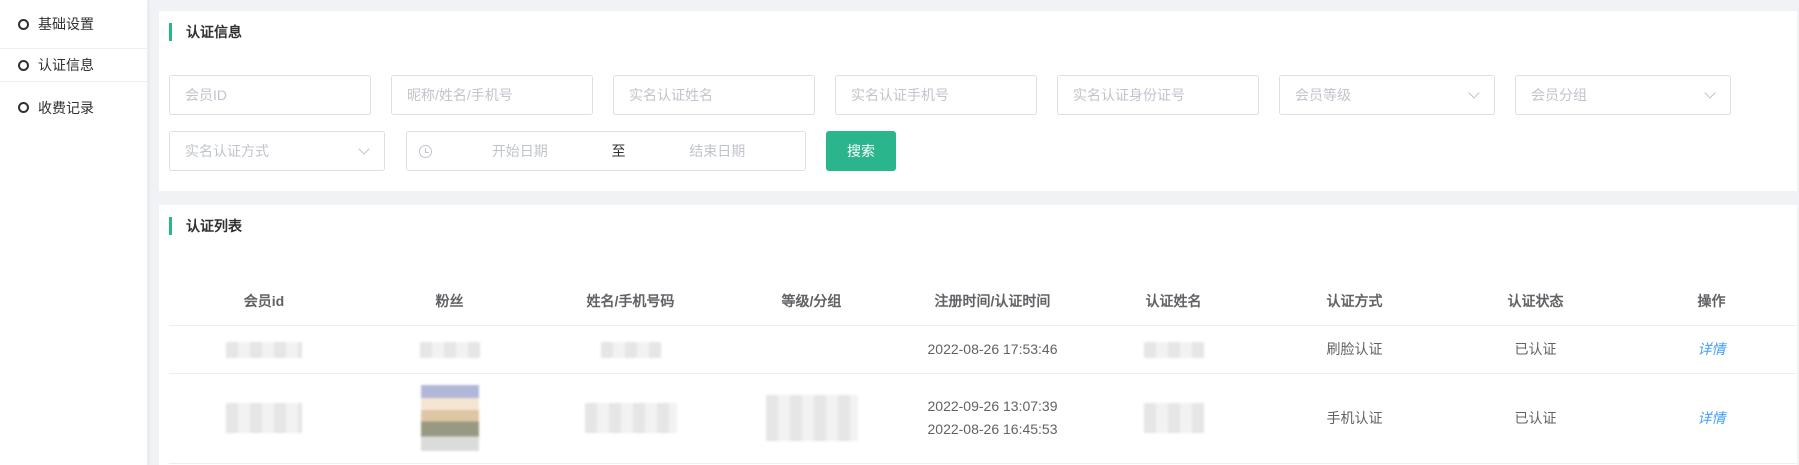 This screenshot has height=465, width=1799. I want to click on auth-method-cell: 手机认证, so click(1354, 418).